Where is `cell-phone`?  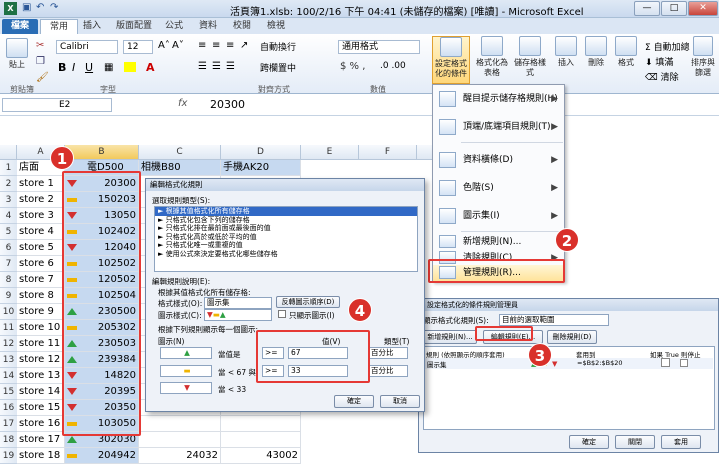
cell-phone is located at coordinates (261, 424).